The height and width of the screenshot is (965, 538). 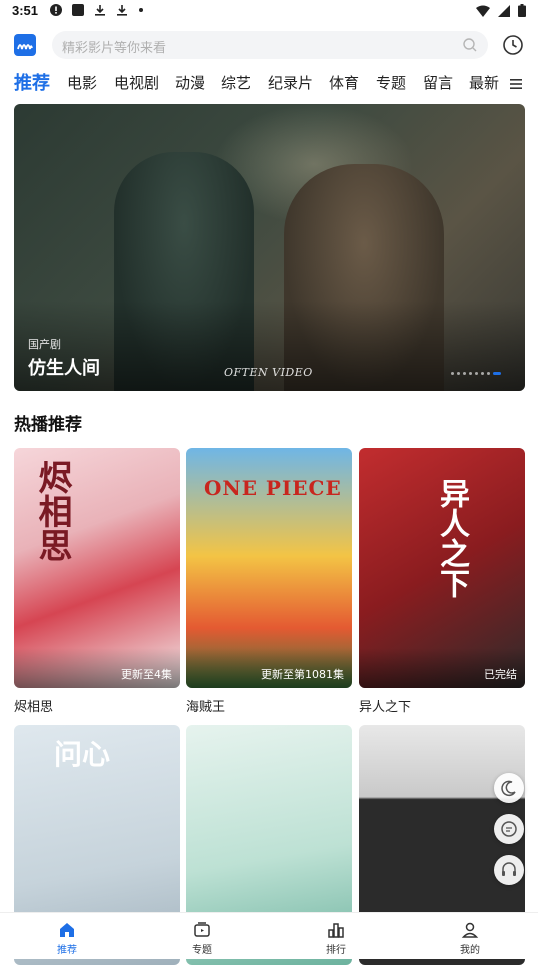 I want to click on app-notification-icon, so click(x=78, y=10).